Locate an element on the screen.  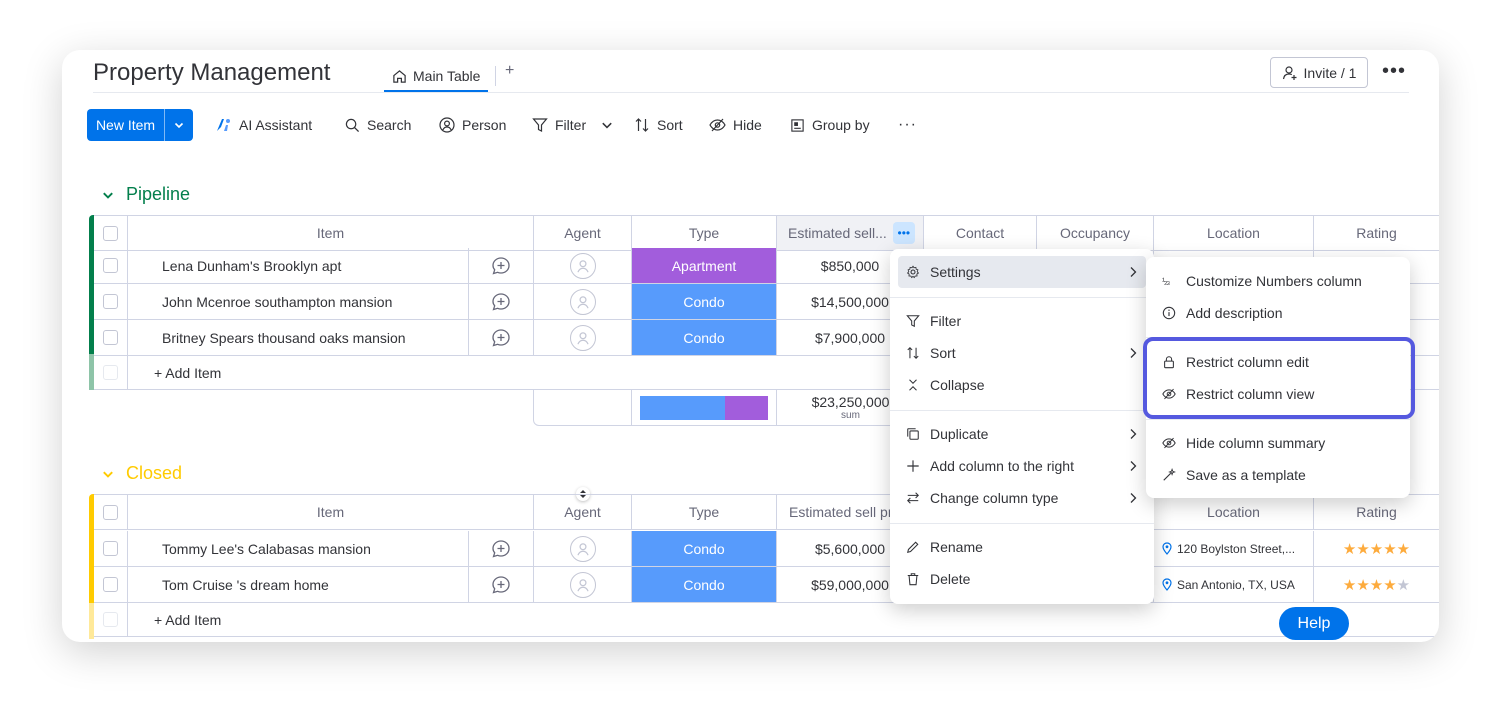
menu-item-save-template: Save as a template is located at coordinates (1278, 475).